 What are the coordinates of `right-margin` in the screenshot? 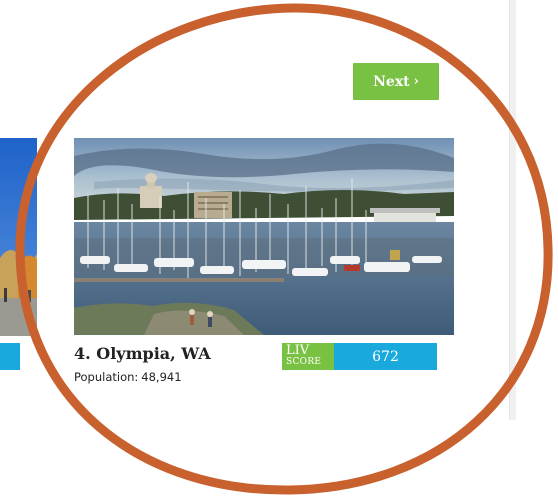 It's located at (537, 248).